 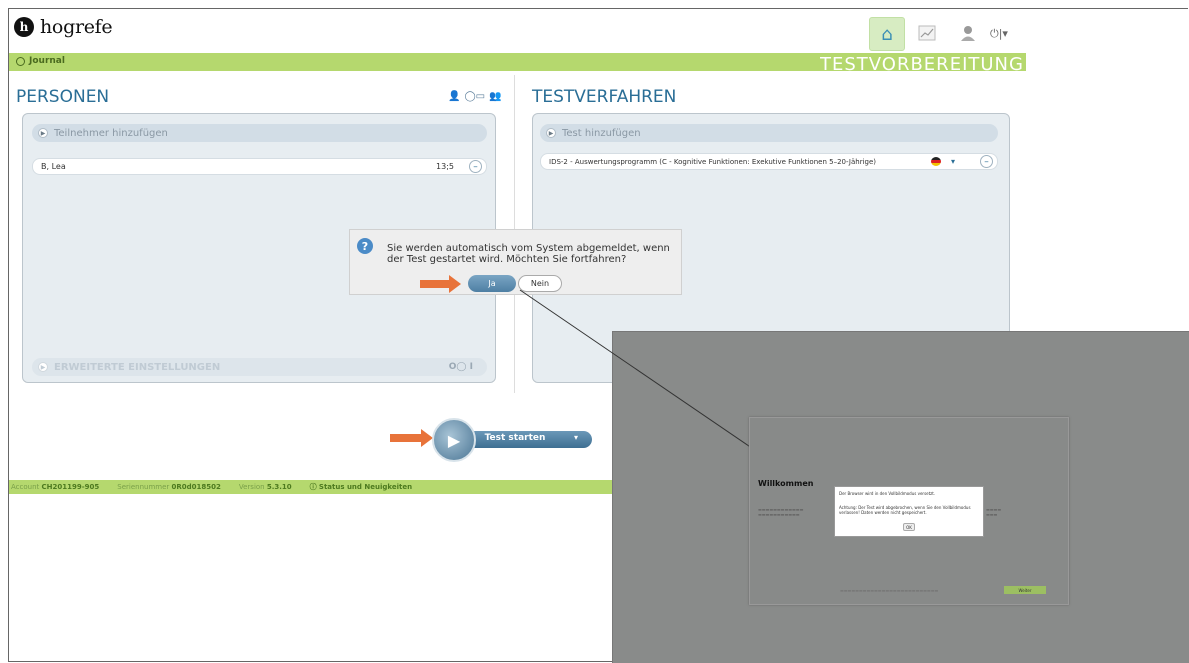 I want to click on remove-participant-icon: –, so click(x=475, y=166).